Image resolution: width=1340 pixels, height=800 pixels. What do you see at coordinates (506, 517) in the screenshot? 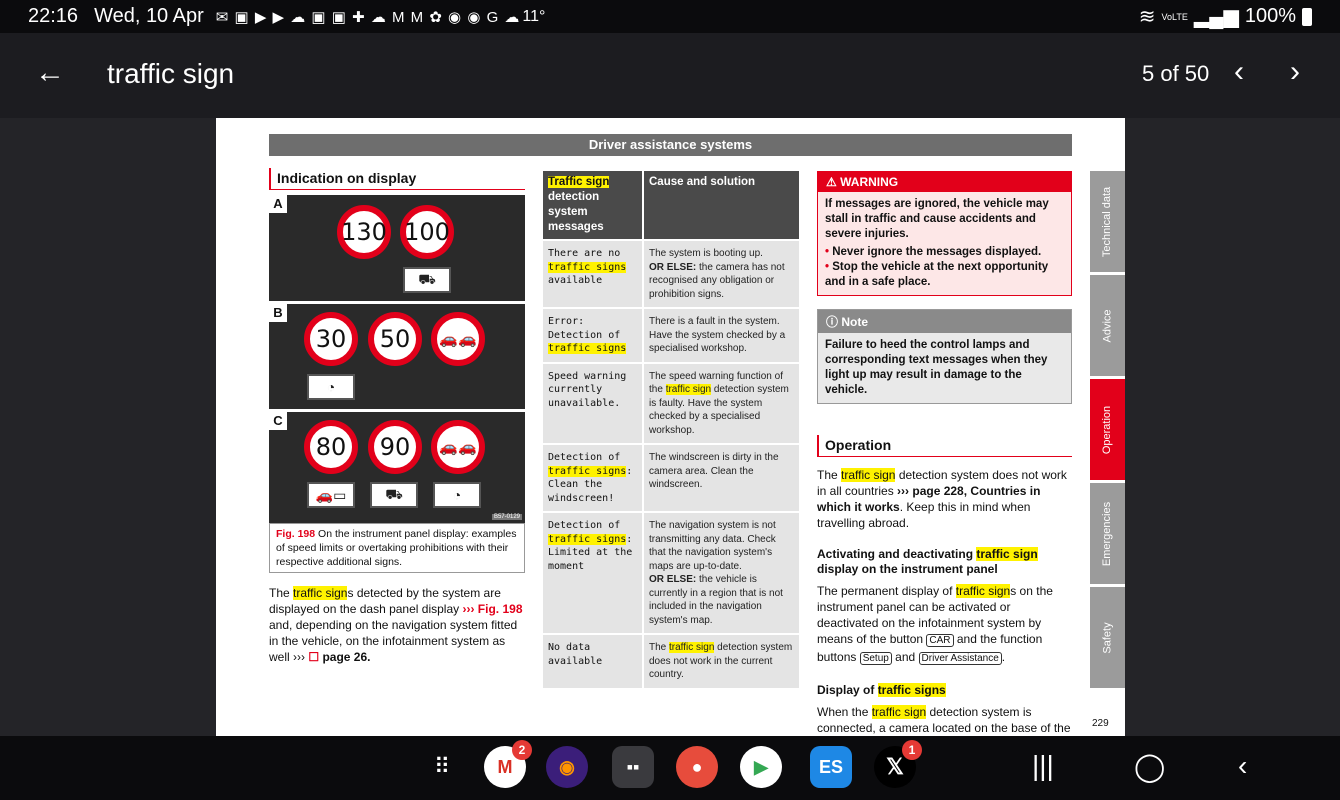
I see `image-code: B57-0129` at bounding box center [506, 517].